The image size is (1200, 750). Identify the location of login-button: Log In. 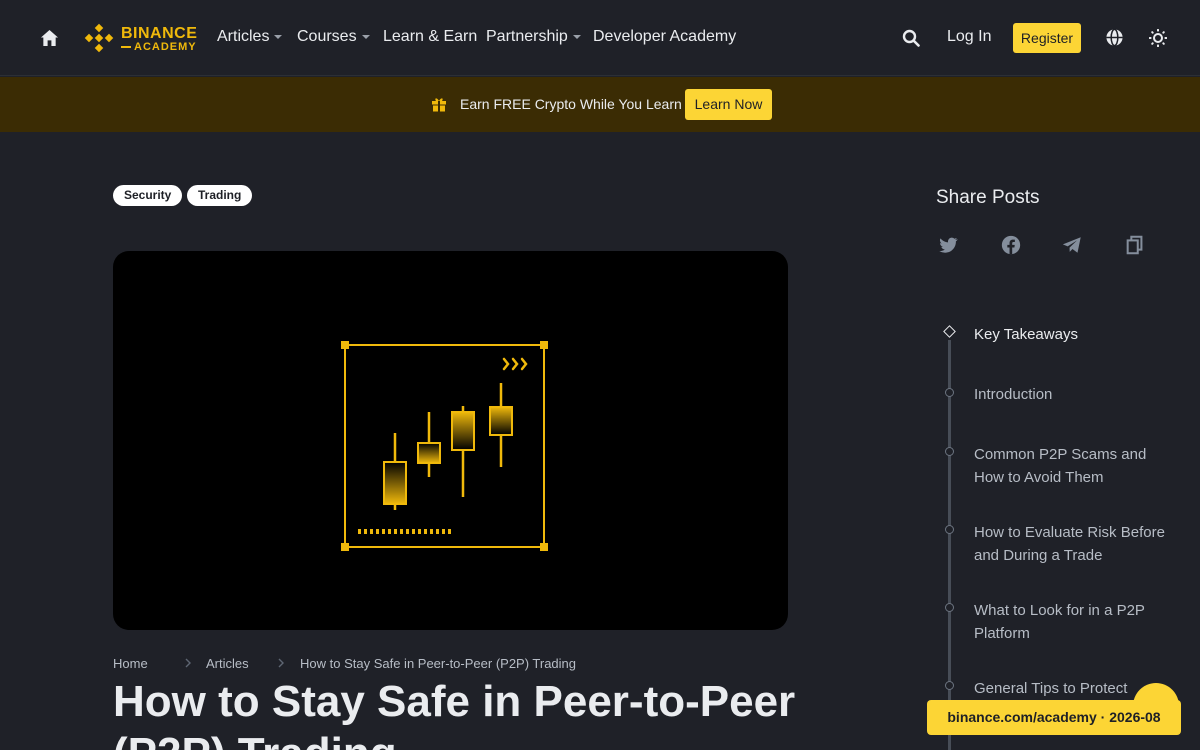
(969, 37).